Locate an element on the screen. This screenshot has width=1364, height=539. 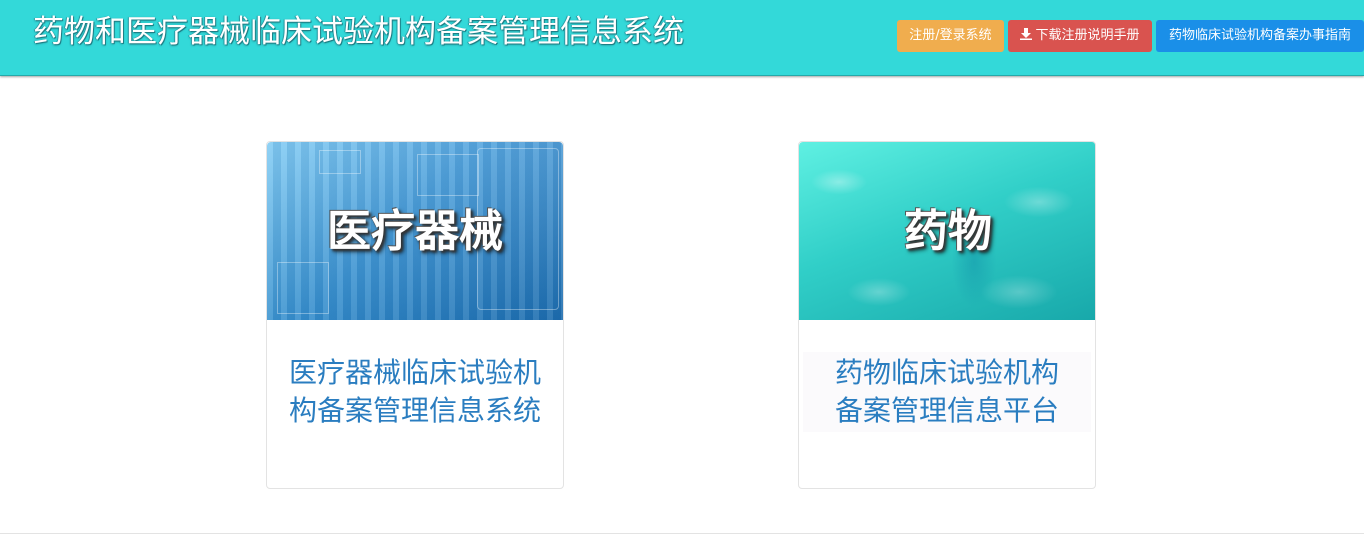
filing-guide-label: 药物临床试验机构备案办事指南 is located at coordinates (1259, 35).